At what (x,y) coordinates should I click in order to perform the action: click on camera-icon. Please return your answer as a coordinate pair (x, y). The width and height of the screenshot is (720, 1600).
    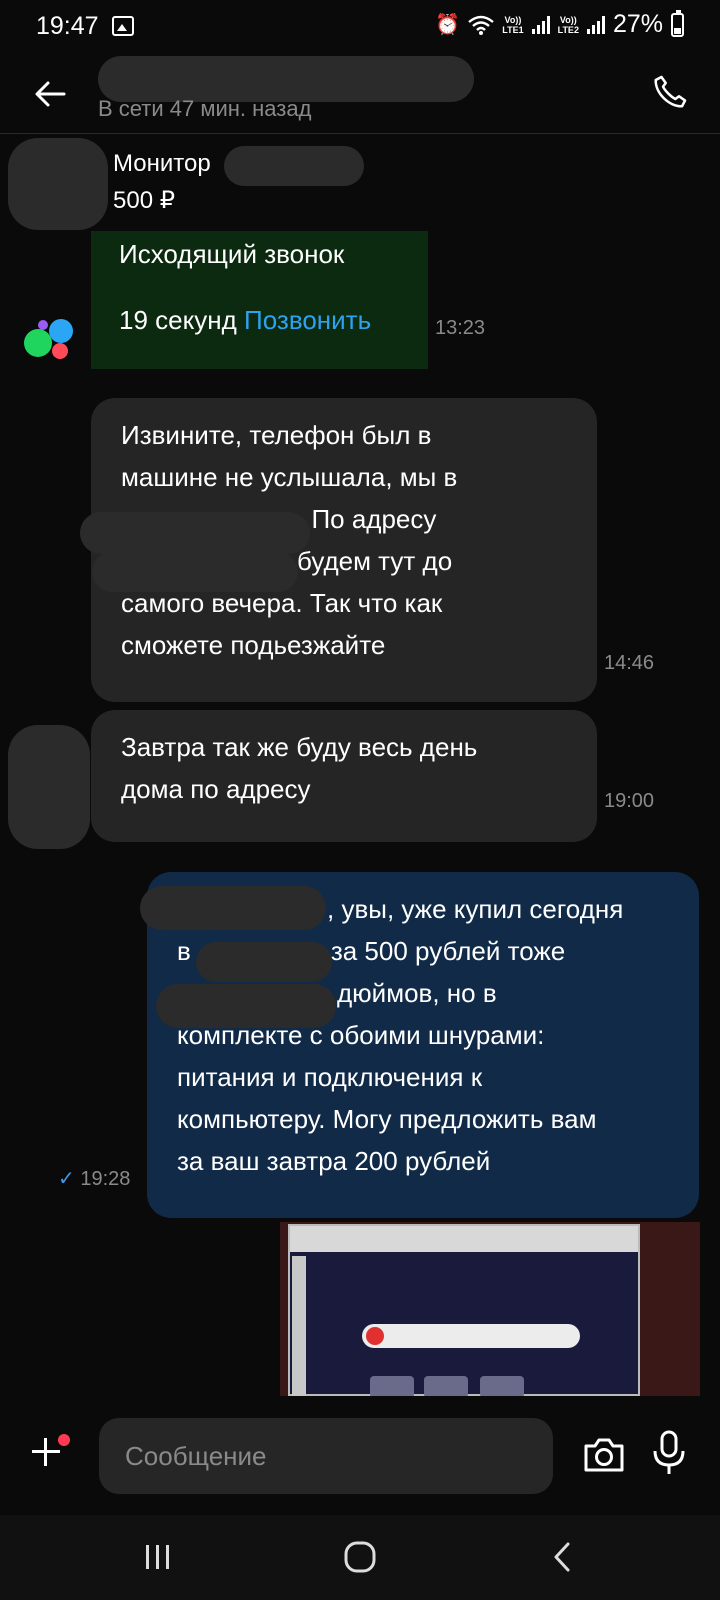
    Looking at the image, I should click on (604, 1455).